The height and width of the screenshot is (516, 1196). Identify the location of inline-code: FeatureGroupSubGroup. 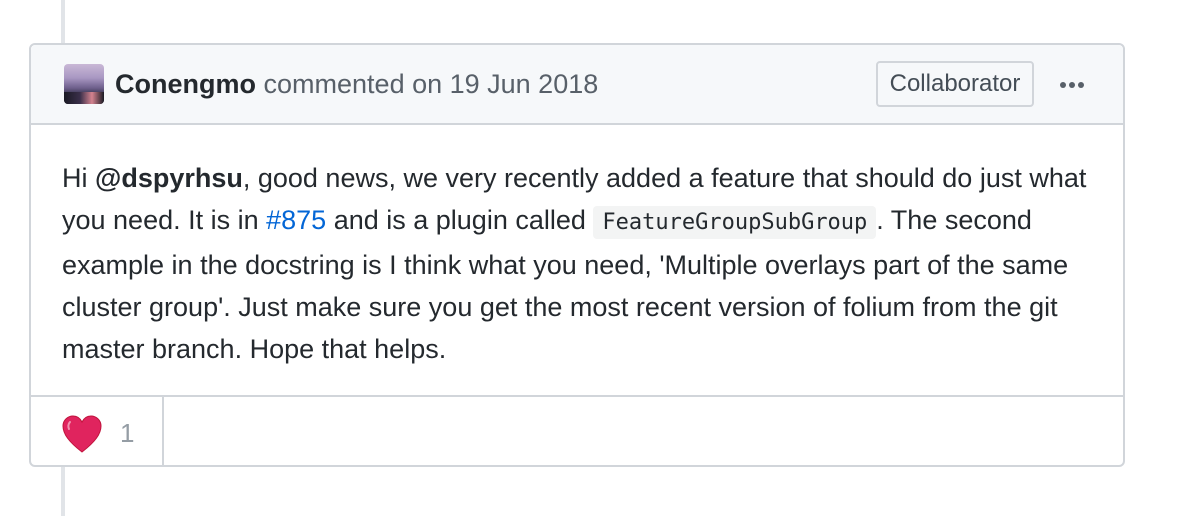
(735, 222).